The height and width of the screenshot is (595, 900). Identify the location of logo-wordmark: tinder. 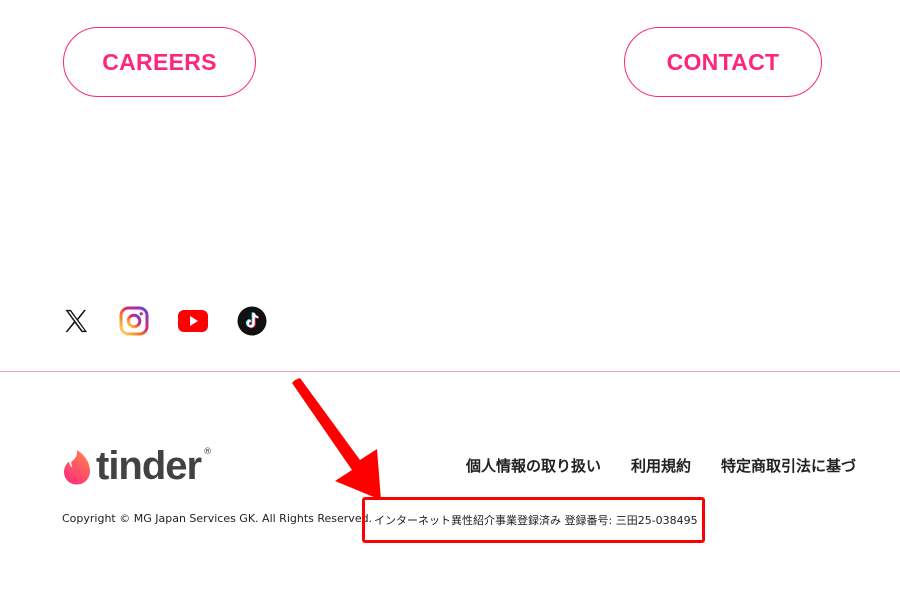
(149, 466).